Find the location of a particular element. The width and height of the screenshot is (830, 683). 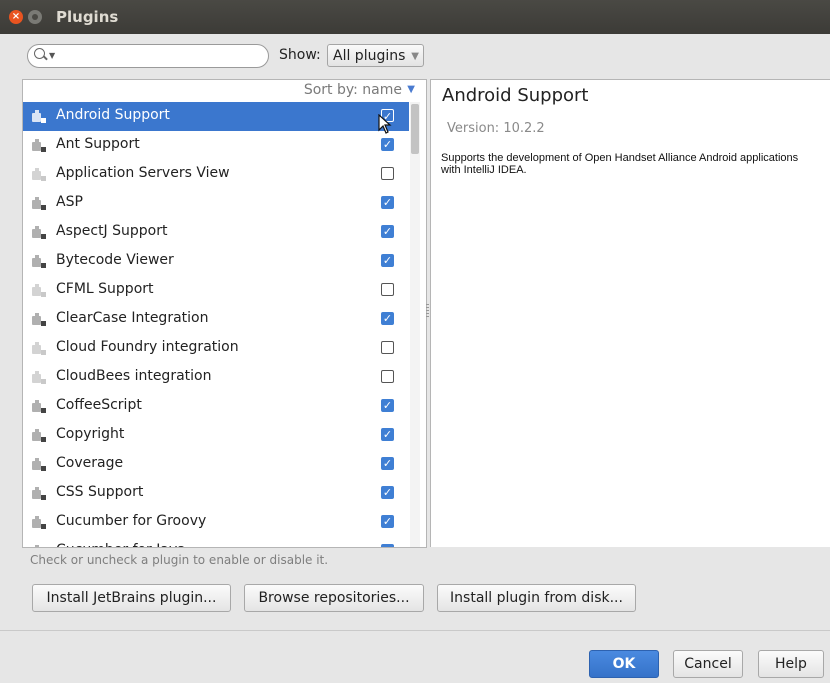

footer-divider is located at coordinates (415, 630).